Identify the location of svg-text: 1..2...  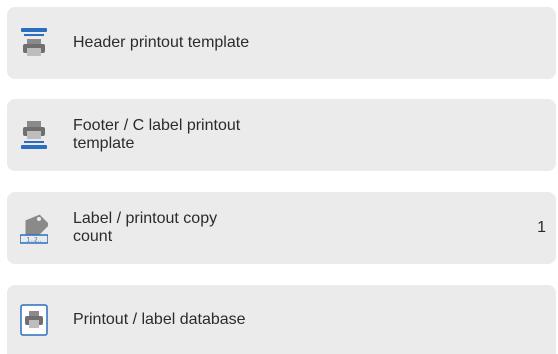
(33, 240).